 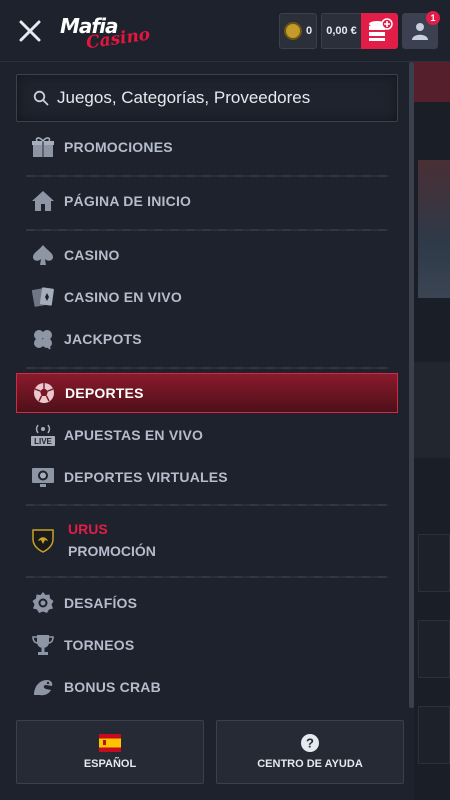 What do you see at coordinates (432, 82) in the screenshot?
I see `background-banner` at bounding box center [432, 82].